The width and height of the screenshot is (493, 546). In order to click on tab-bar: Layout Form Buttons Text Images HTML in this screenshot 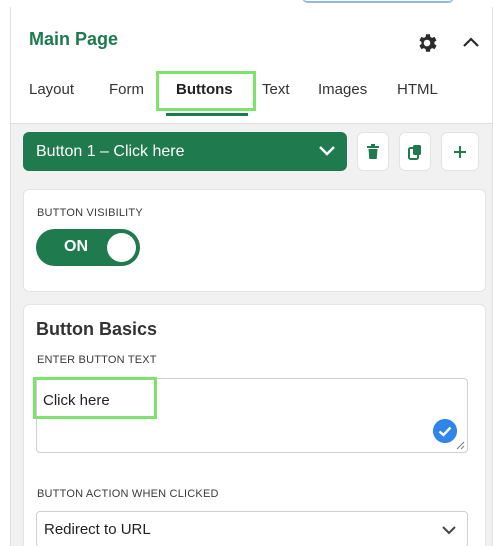, I will do `click(251, 97)`.